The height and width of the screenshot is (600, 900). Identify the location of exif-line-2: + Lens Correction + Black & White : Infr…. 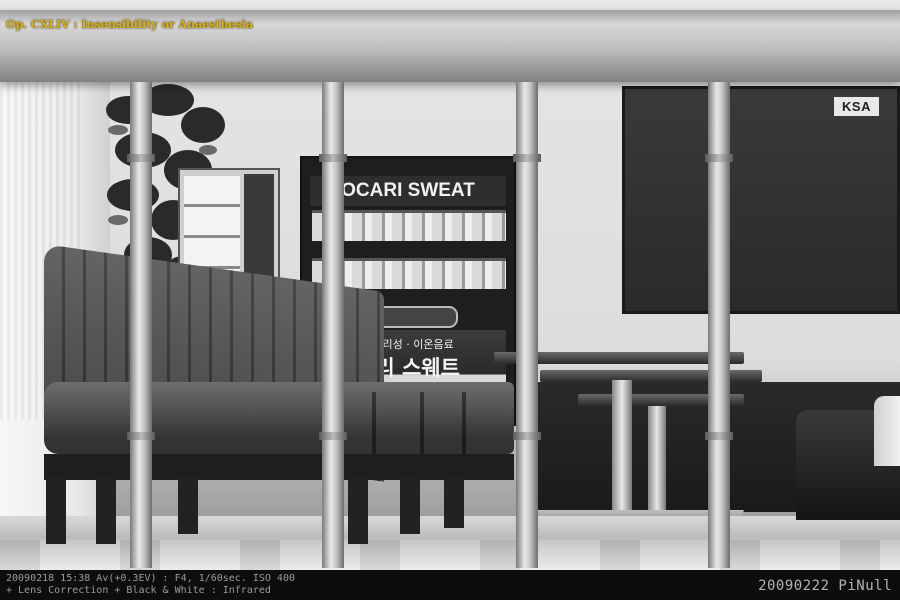
(138, 590).